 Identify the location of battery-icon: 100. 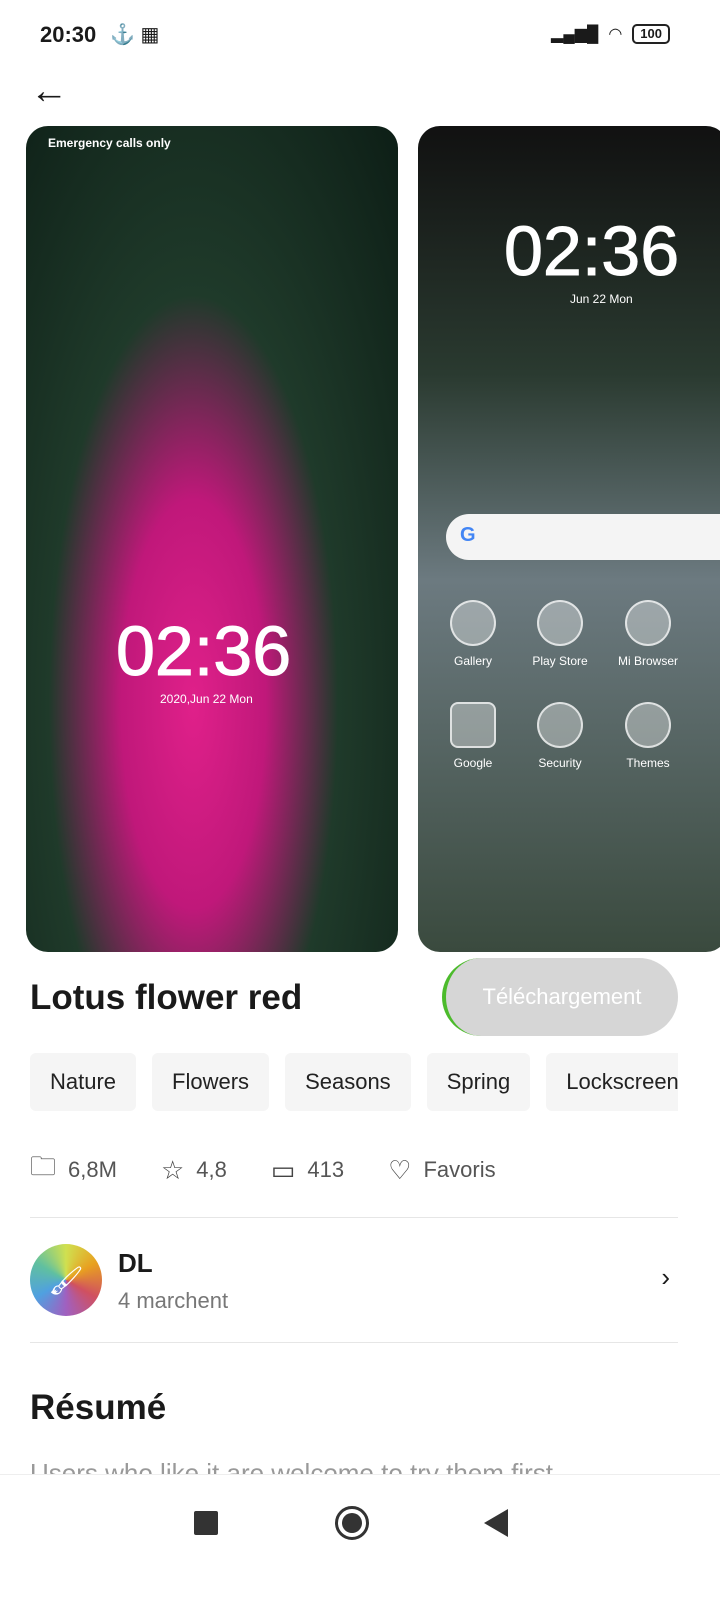
(651, 34).